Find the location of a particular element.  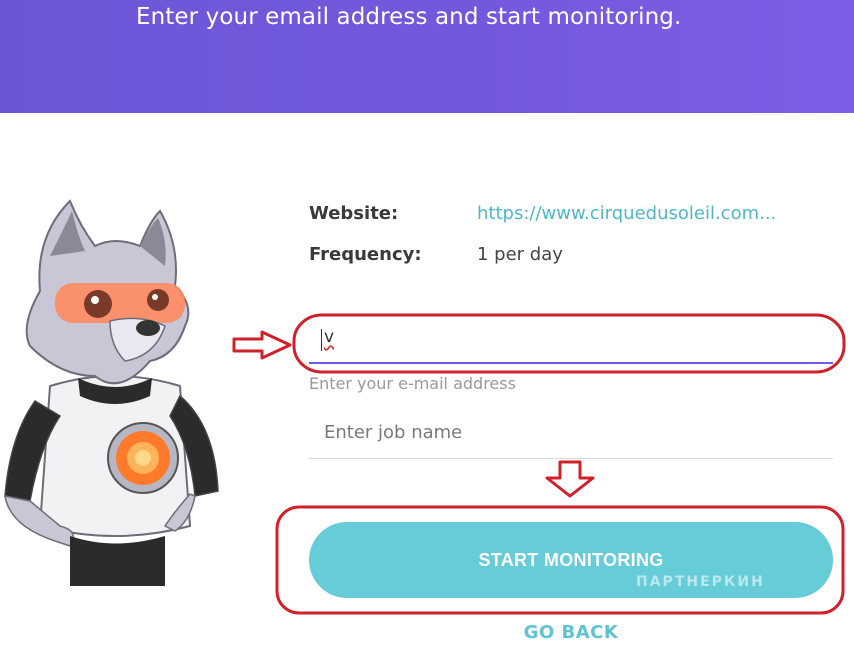

job-name-placeholder: Enter job name is located at coordinates (393, 432).